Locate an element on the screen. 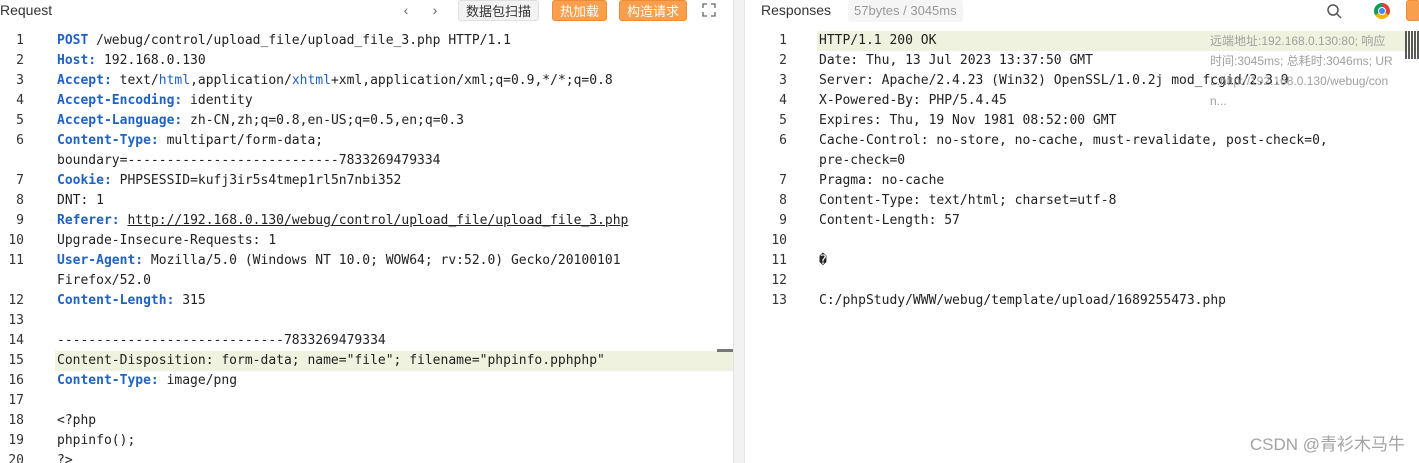 This screenshot has height=463, width=1419. tooltip-line: 远端地址:192.168.0.130:80; 响应 is located at coordinates (1298, 41).